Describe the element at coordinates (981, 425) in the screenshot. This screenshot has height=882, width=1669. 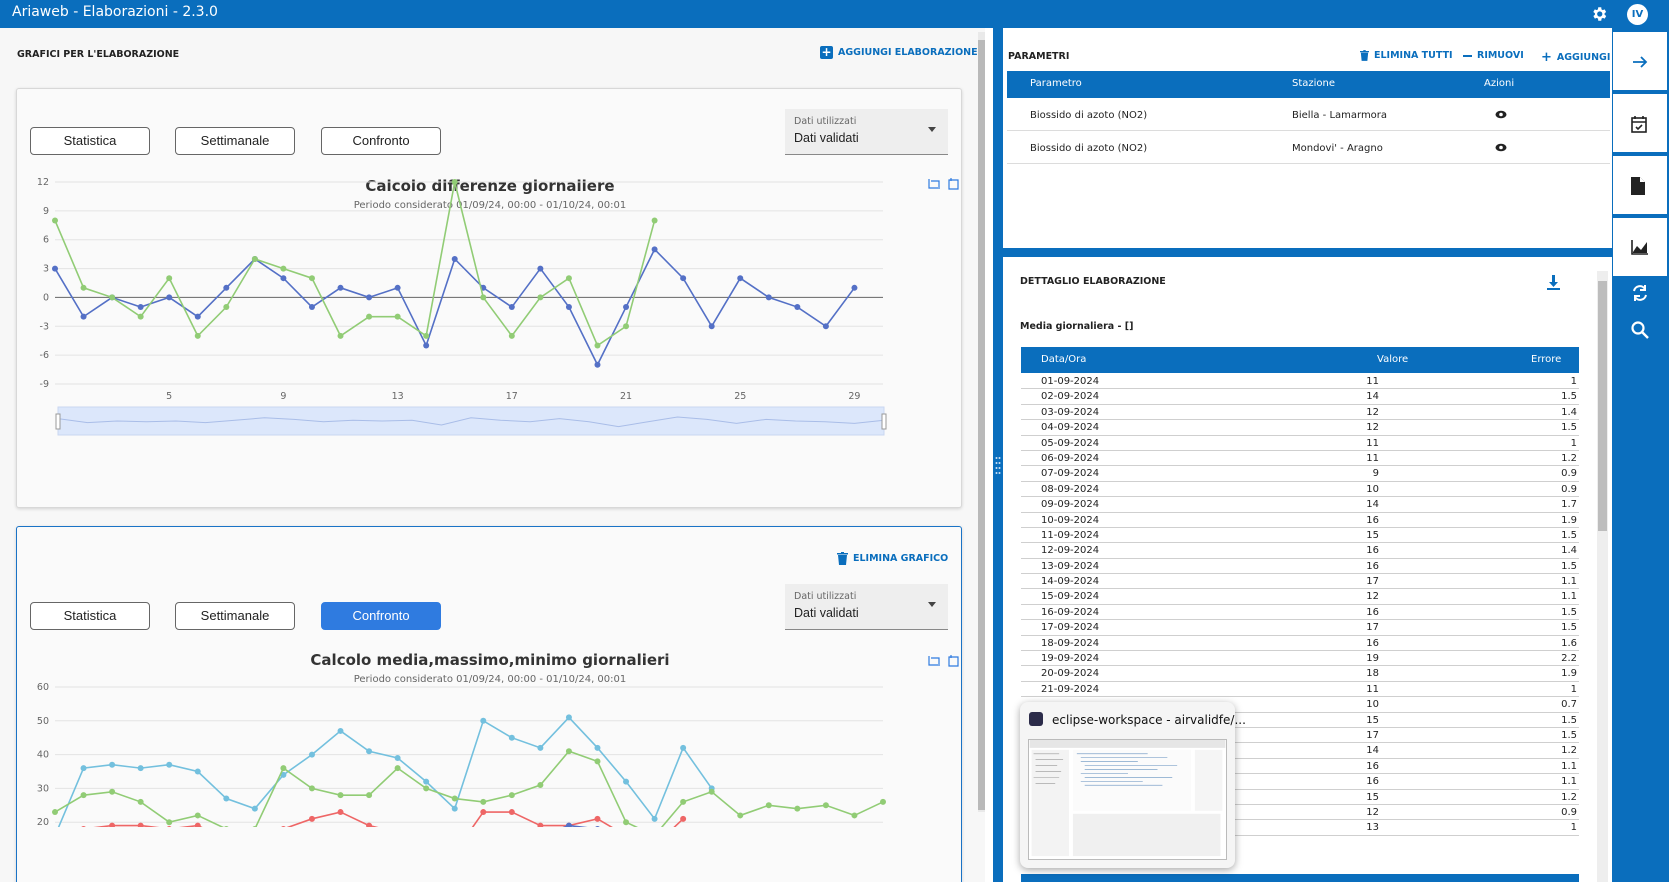
I see `left-scroll-thumb` at that location.